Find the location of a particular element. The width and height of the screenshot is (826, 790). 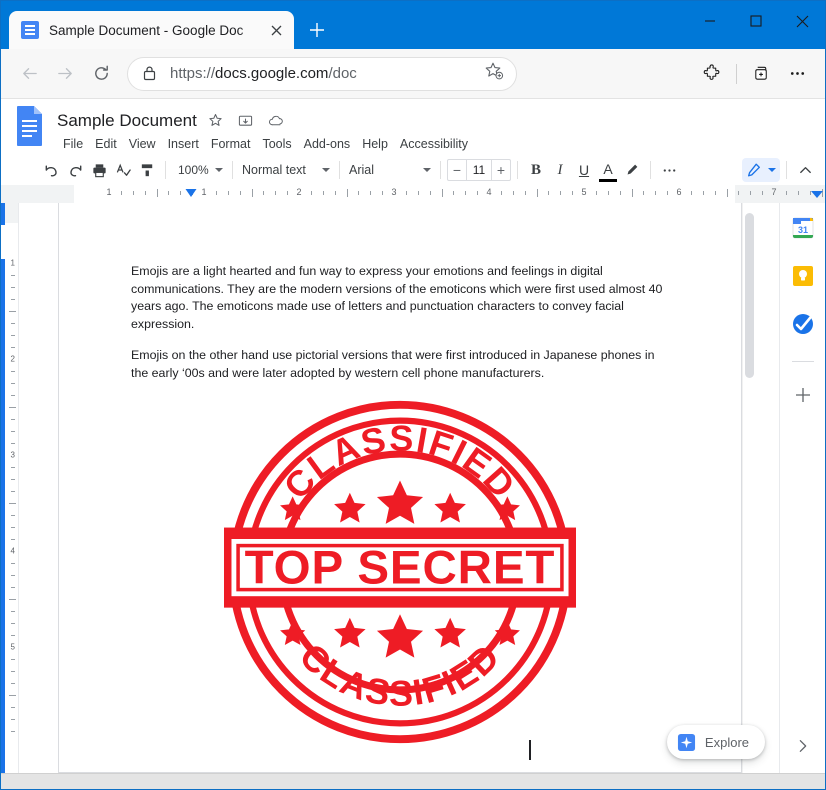

arrow-back-icon is located at coordinates (29, 74).